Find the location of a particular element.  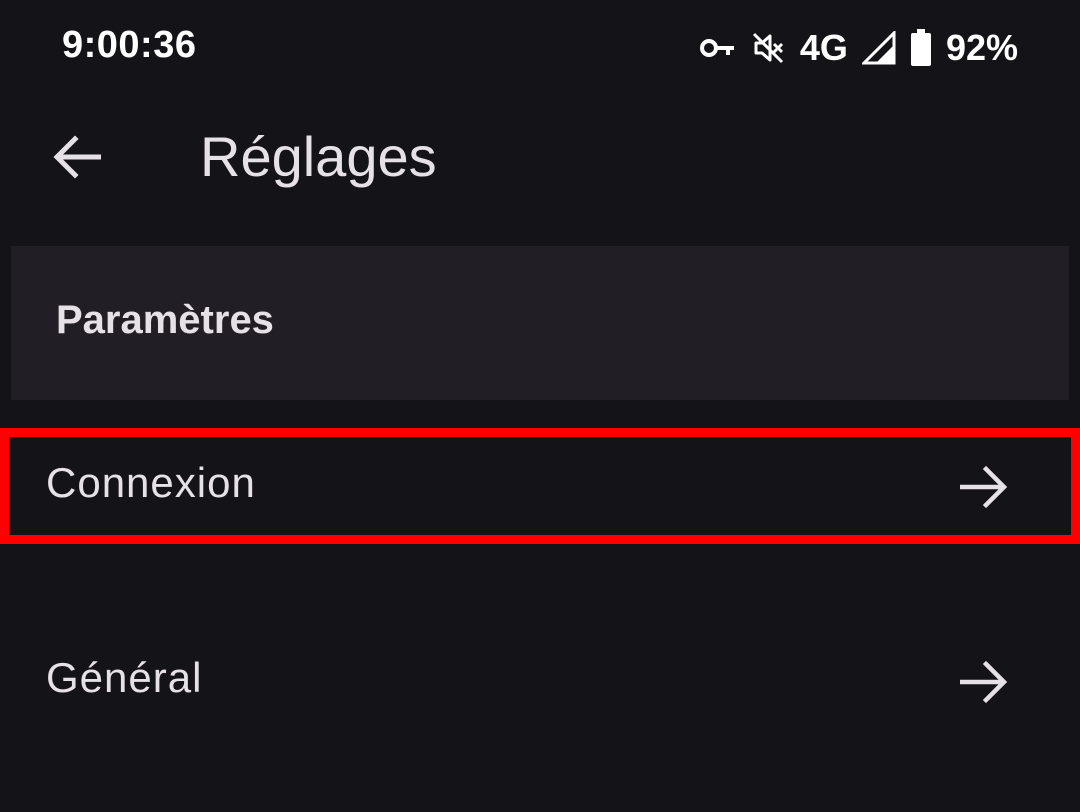

menu-item-label: Général is located at coordinates (124, 677).